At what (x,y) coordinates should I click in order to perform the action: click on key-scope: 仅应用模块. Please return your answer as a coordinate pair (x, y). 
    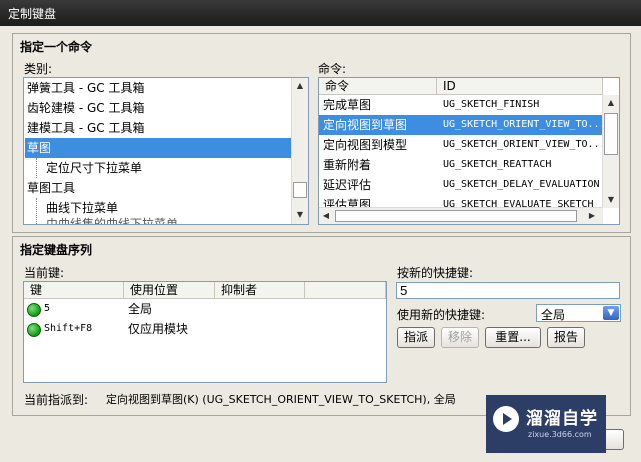
    Looking at the image, I should click on (169, 329).